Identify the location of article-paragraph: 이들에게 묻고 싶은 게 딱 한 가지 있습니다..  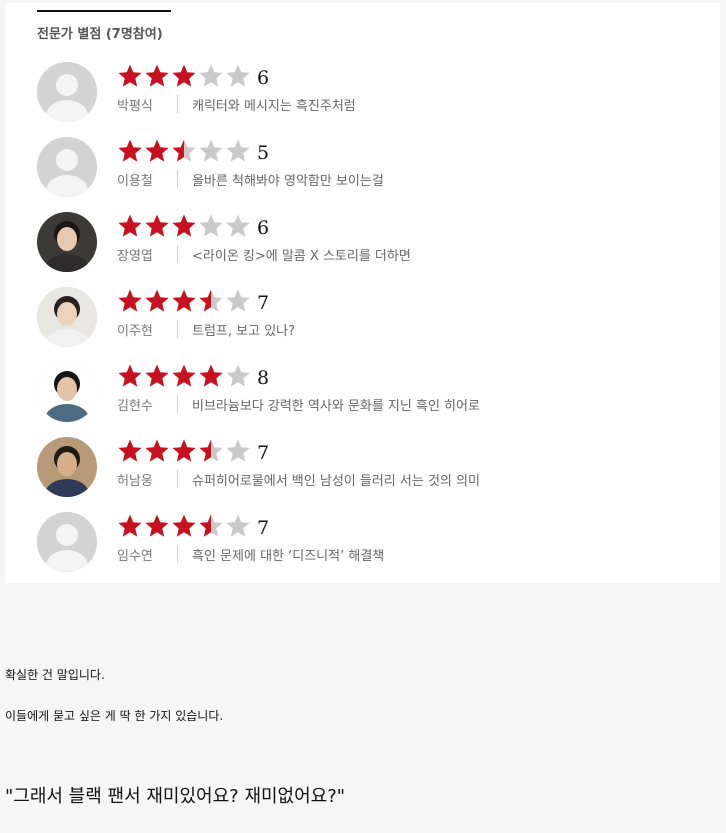
(114, 716).